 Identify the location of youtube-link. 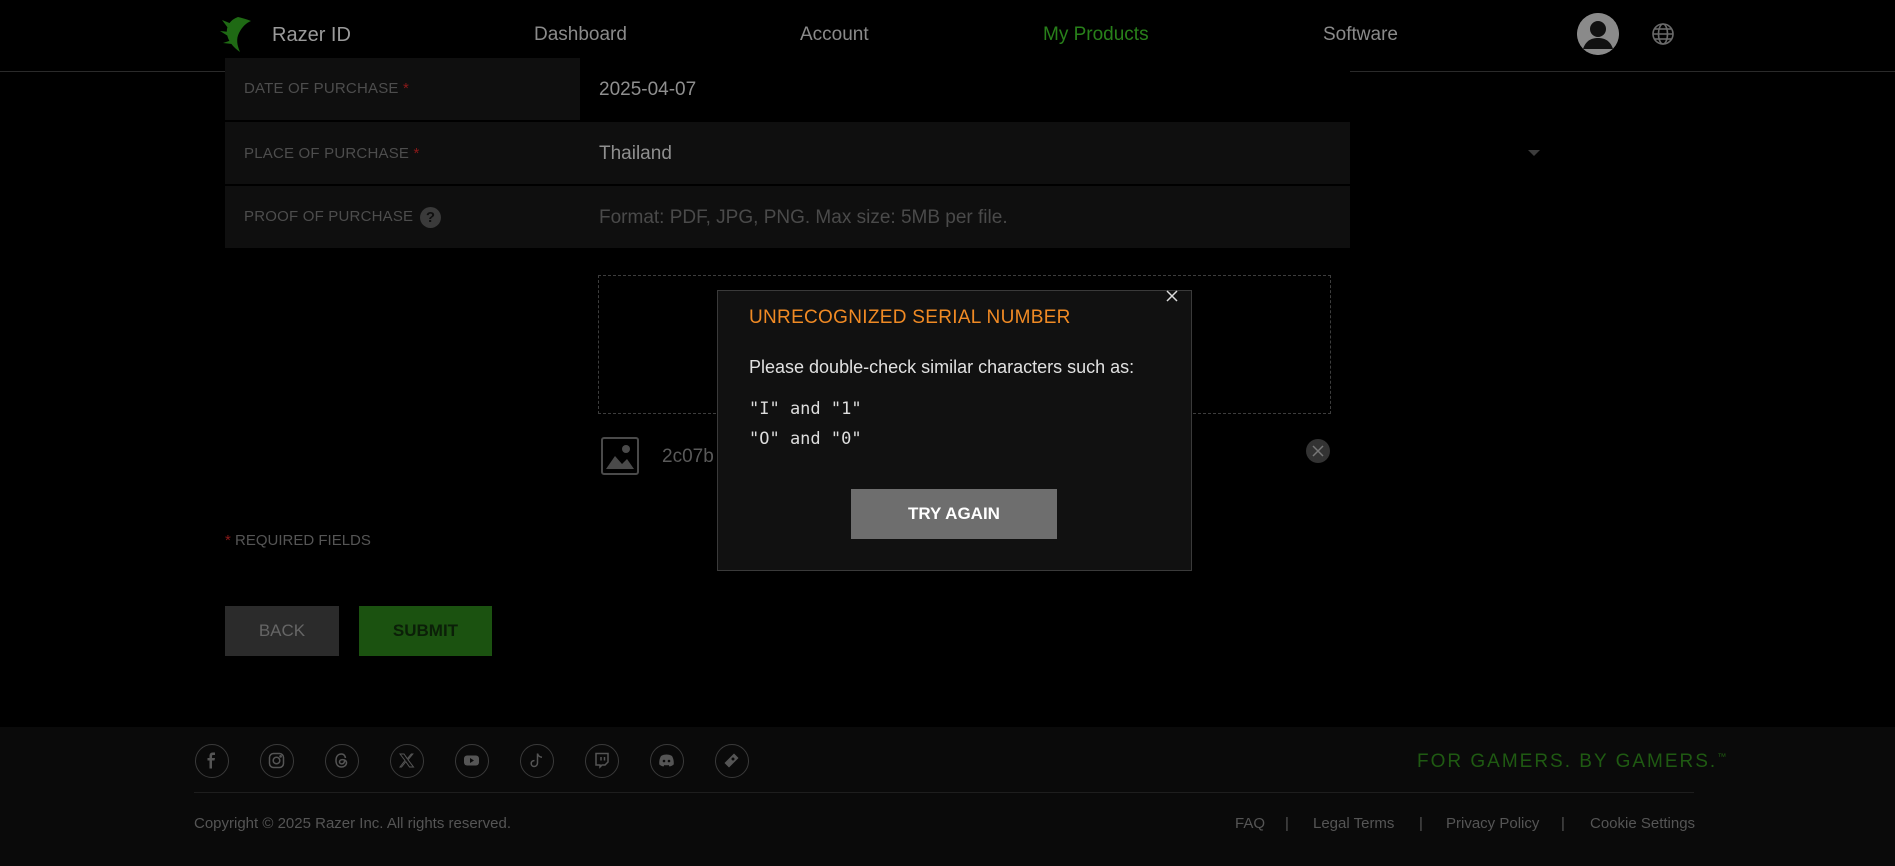
(472, 761).